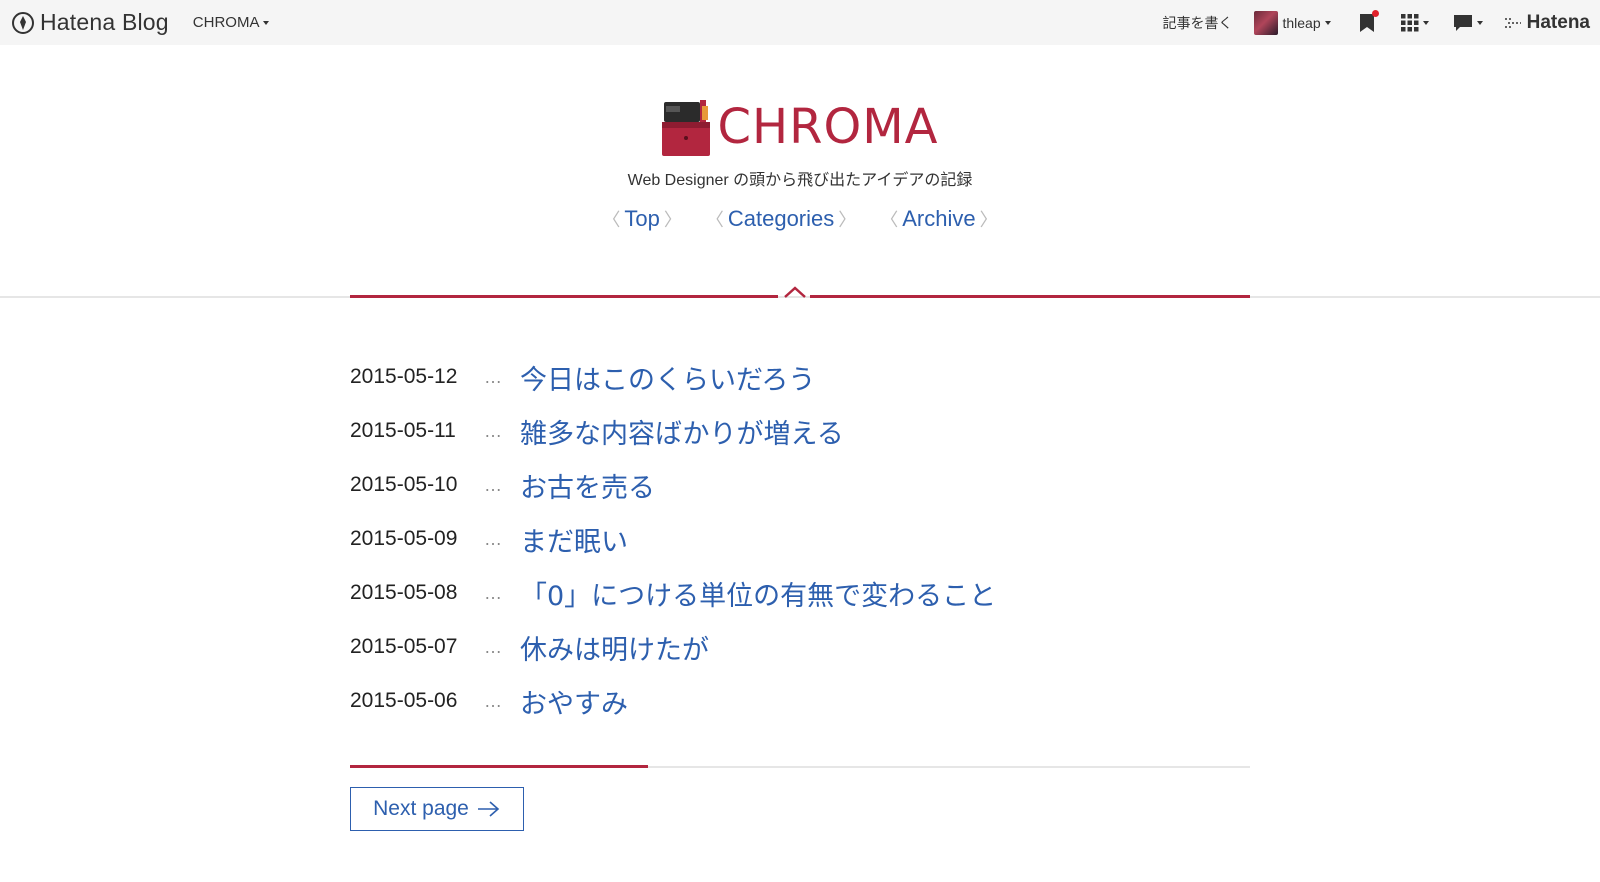 The height and width of the screenshot is (882, 1600). Describe the element at coordinates (800, 22) in the screenshot. I see `global-header: Hatena Blog CHROMA 記事を書く thleap Hatena` at that location.